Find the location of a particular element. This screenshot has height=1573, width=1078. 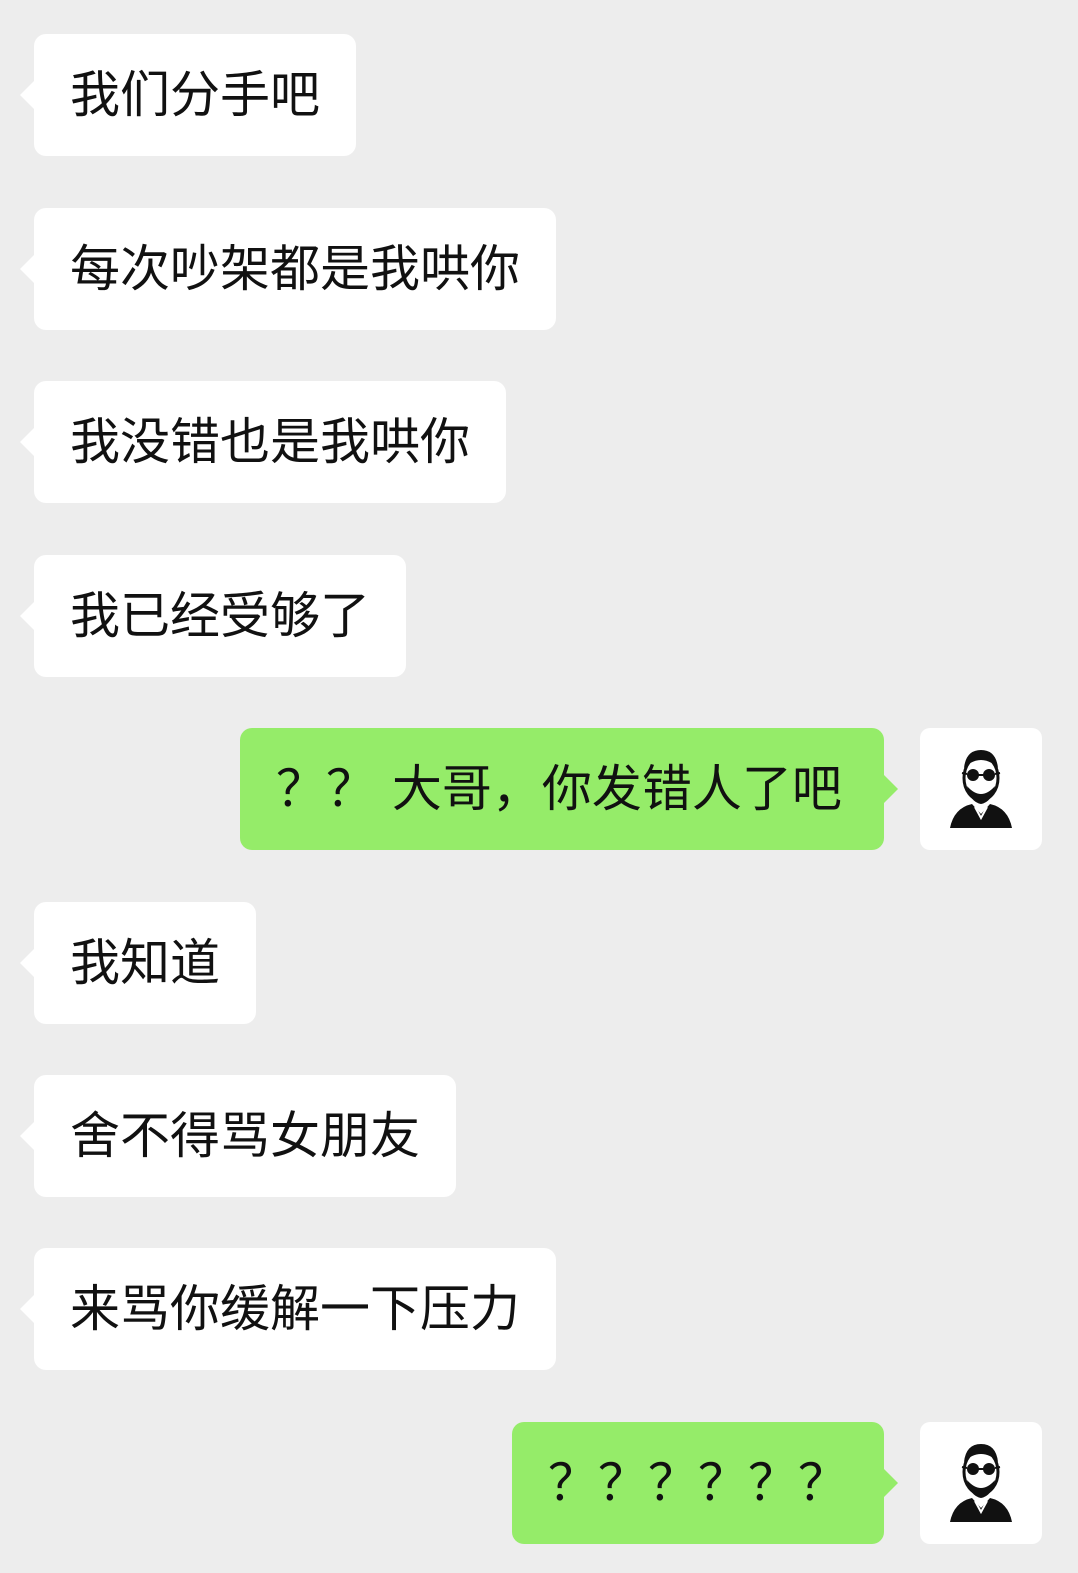

incoming-message-bubble: 来骂你缓解一下压力 is located at coordinates (288, 1309).